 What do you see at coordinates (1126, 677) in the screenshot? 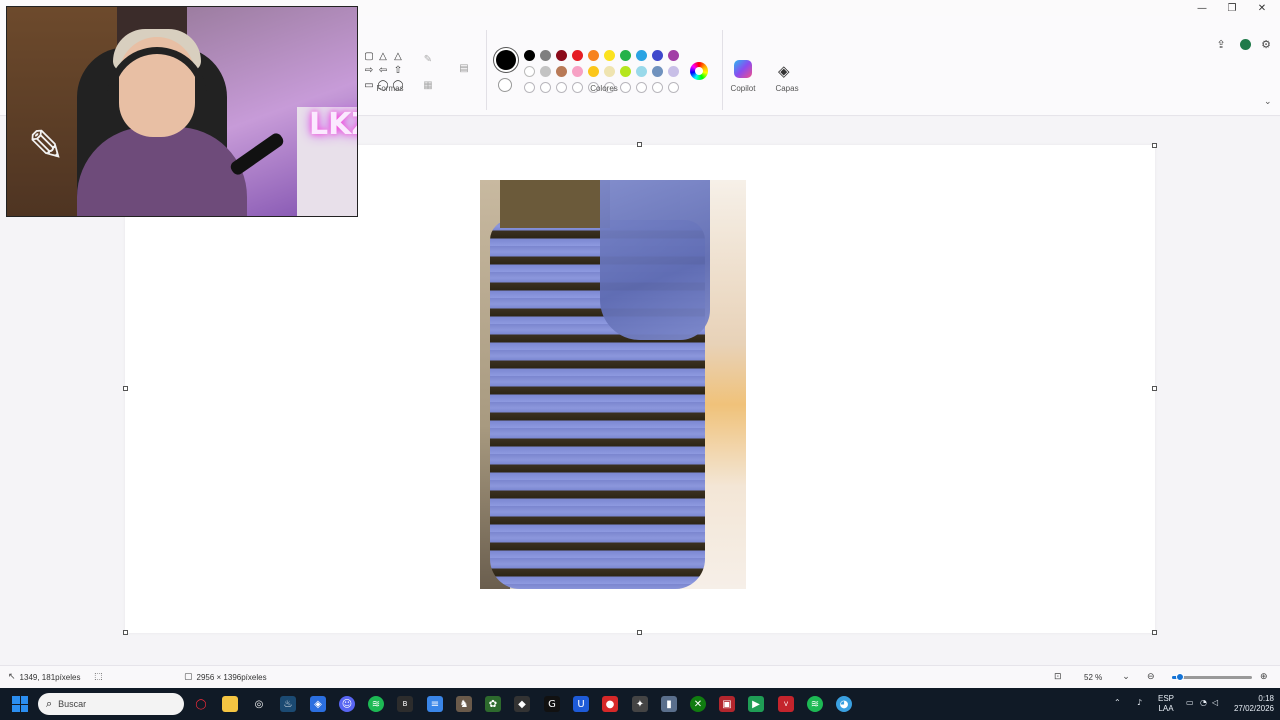
I see `zoom-chevron-icon: ⌄` at bounding box center [1126, 677].